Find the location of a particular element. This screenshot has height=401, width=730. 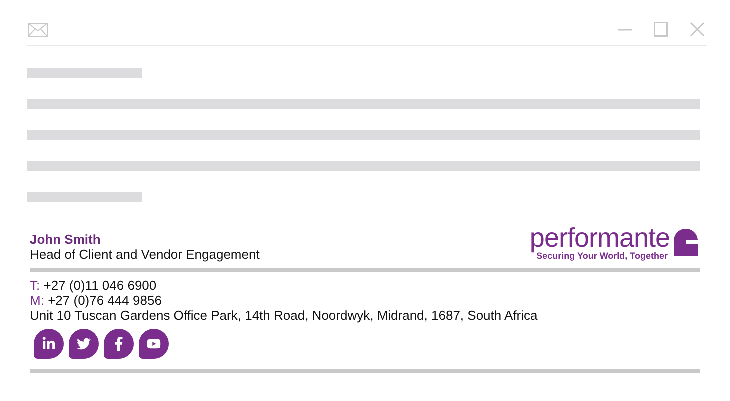

mail-icon is located at coordinates (38, 29).